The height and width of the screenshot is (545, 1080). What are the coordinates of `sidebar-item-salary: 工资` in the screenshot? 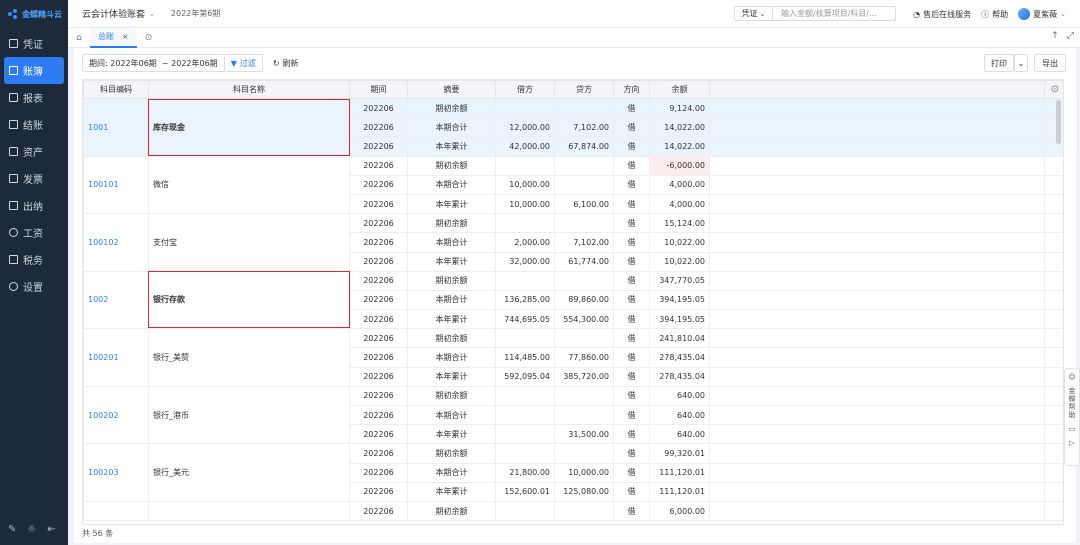 It's located at (34, 232).